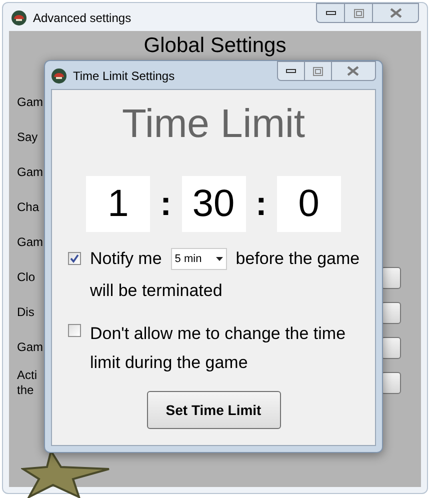 Image resolution: width=432 pixels, height=498 pixels. What do you see at coordinates (214, 204) in the screenshot?
I see `time-field: 30` at bounding box center [214, 204].